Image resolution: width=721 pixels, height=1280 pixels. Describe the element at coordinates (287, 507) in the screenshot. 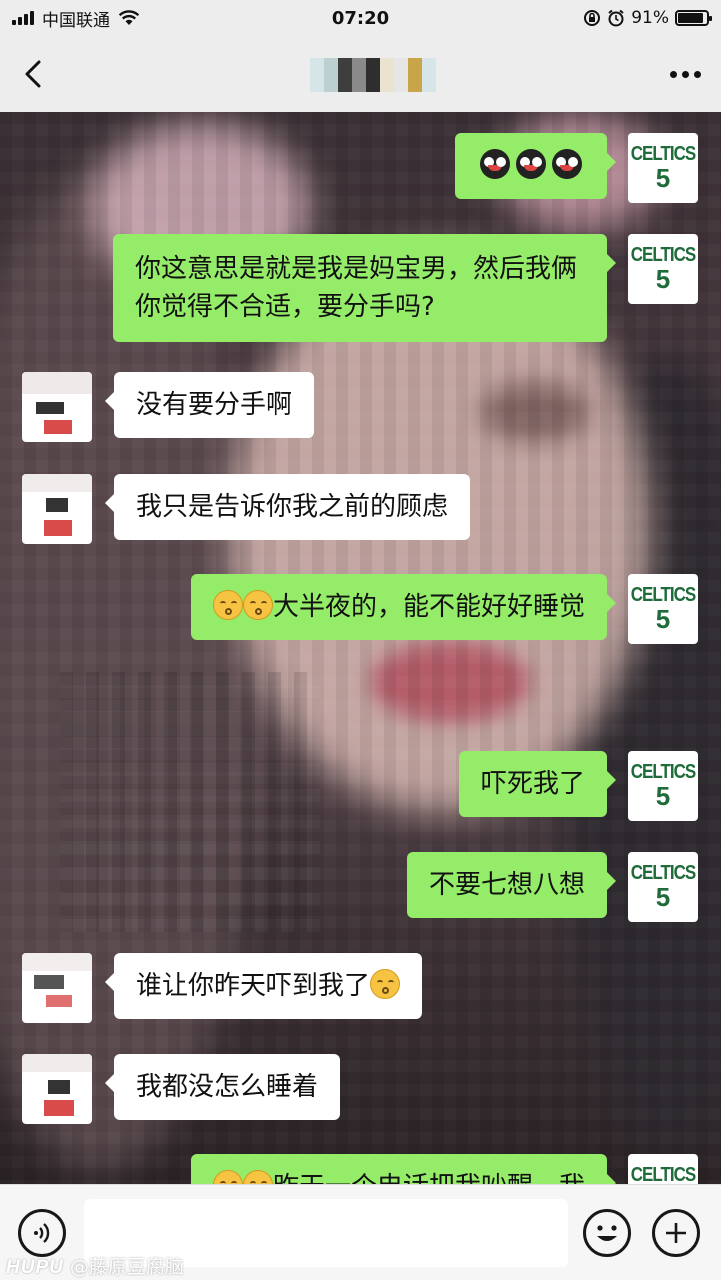

I see `message-bubble-received: 我只是告诉你我之前的顾虑` at that location.